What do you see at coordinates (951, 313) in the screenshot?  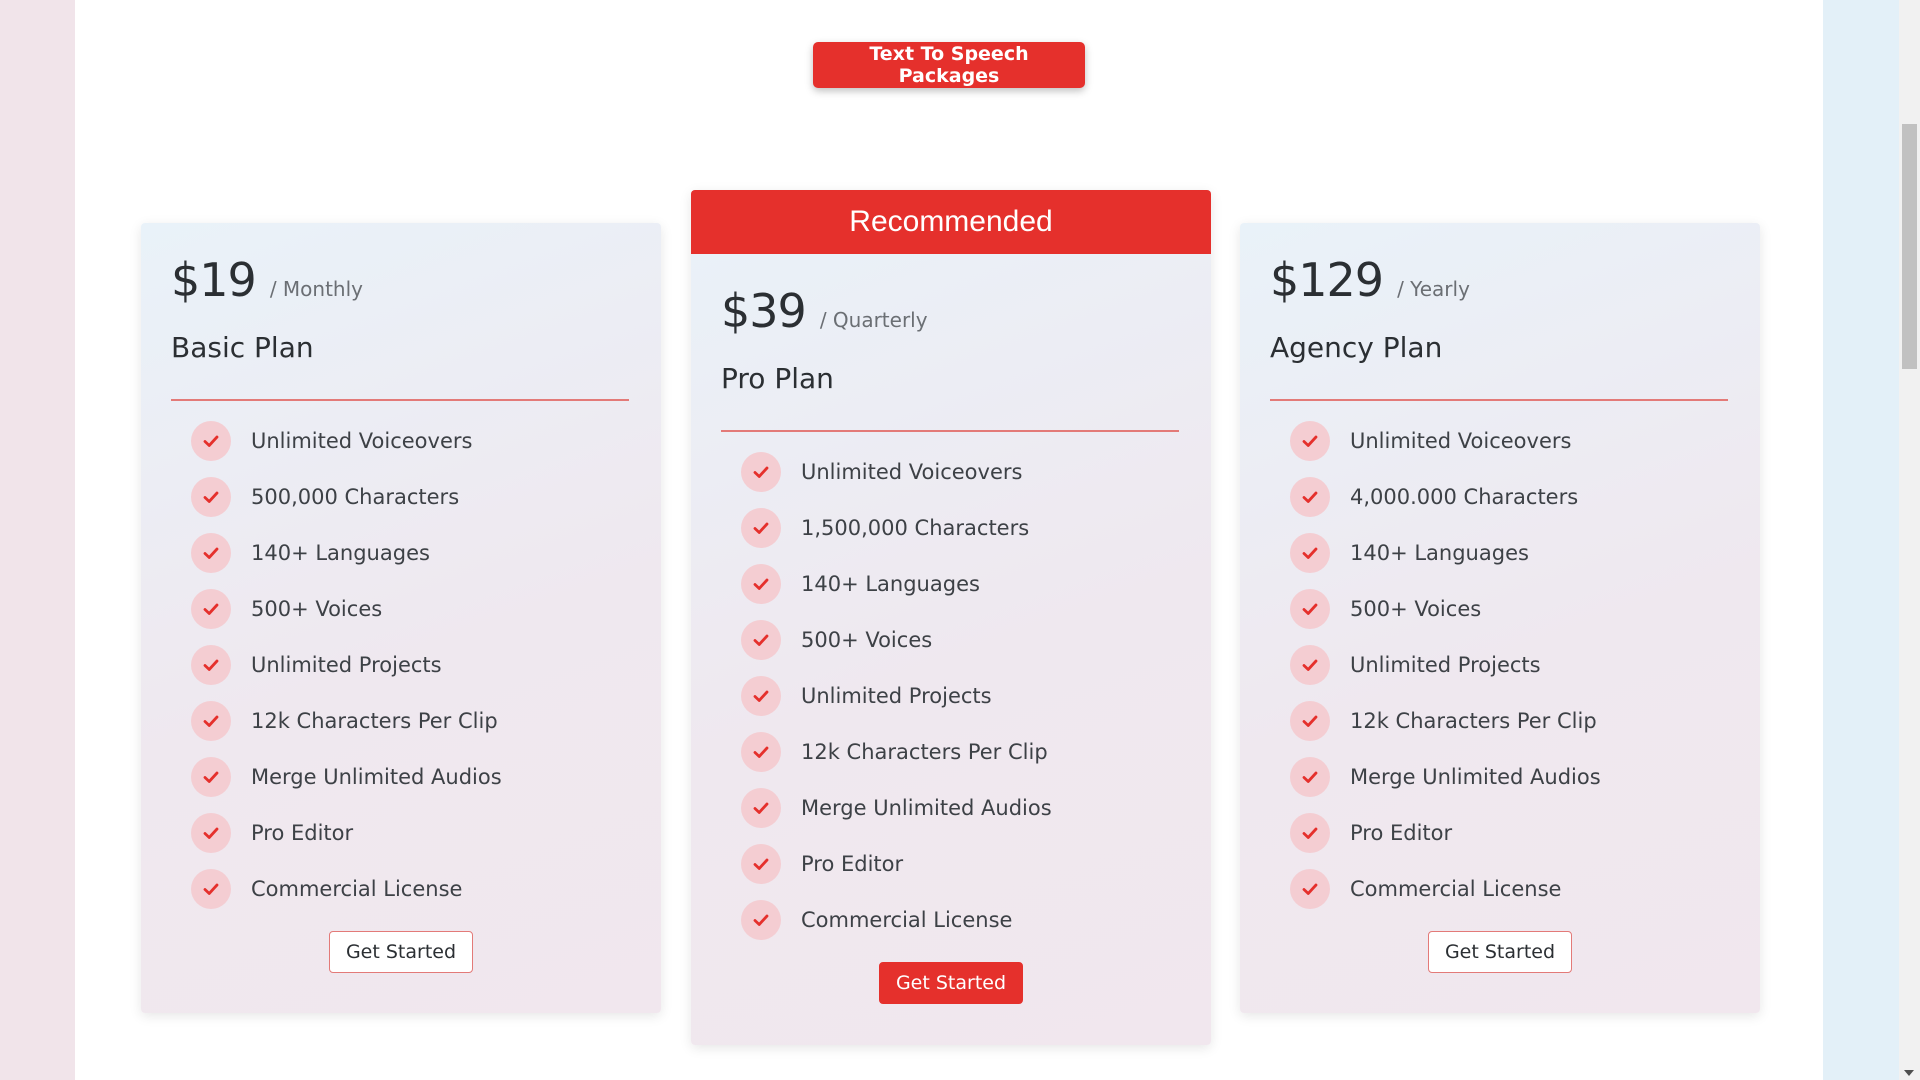 I see `price-row: $39 / Quarterly` at bounding box center [951, 313].